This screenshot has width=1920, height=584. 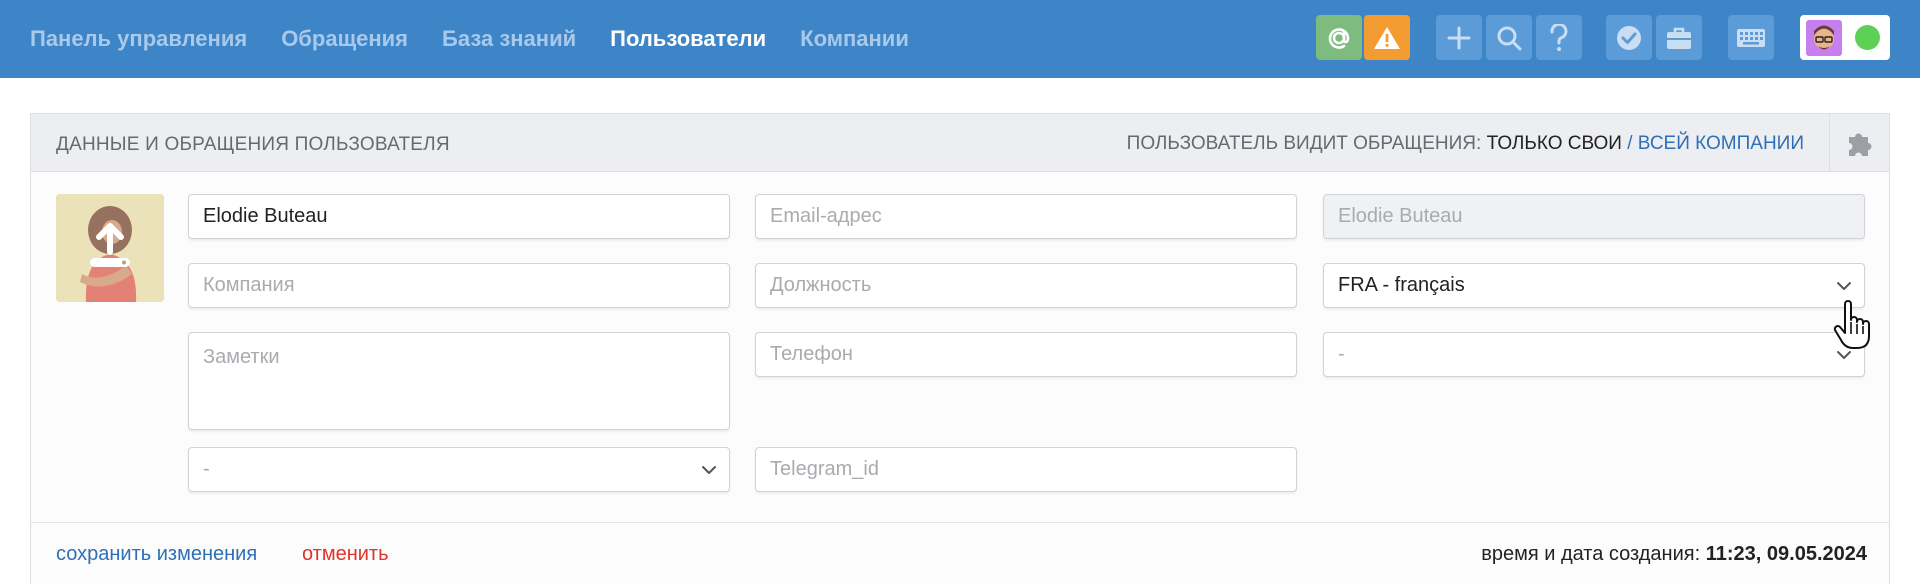 What do you see at coordinates (1786, 554) in the screenshot?
I see `created-value: 11:23, 09.05.2024` at bounding box center [1786, 554].